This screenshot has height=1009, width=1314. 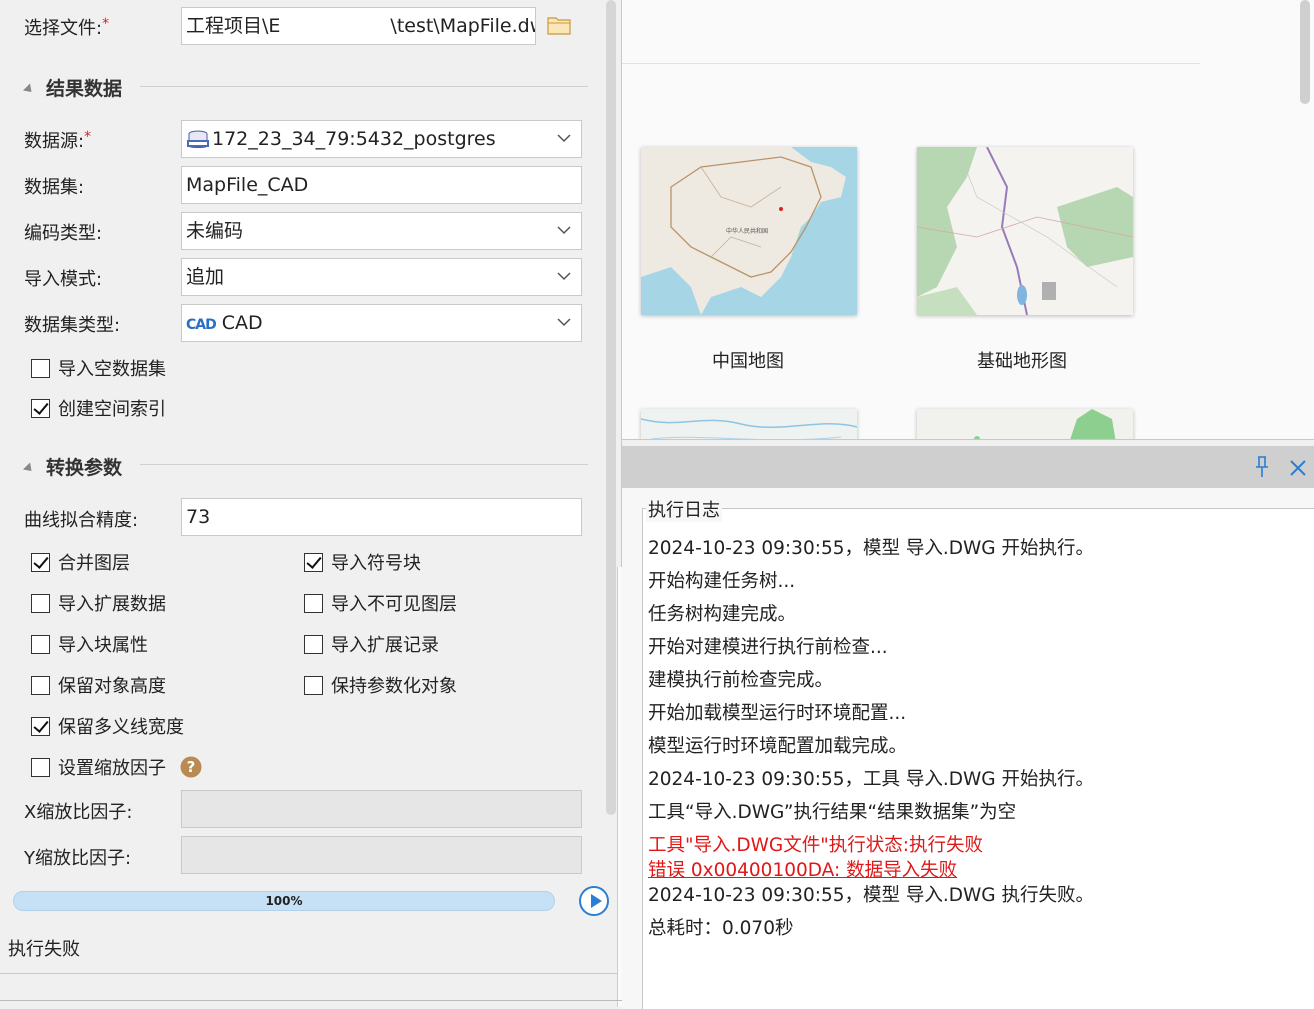 I want to click on basic-terrain-thumbnail, so click(x=1025, y=231).